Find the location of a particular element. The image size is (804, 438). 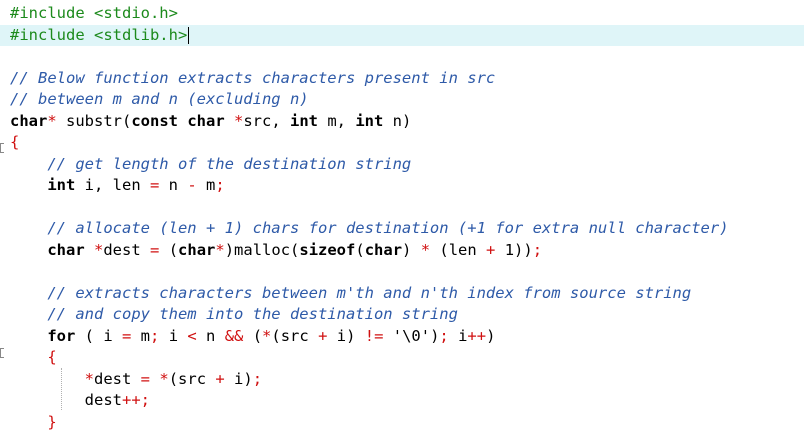

code-line: // get length of the destination string is located at coordinates (210, 164).